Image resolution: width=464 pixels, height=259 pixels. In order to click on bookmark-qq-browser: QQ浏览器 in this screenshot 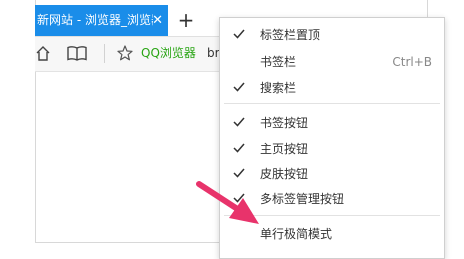, I will do `click(168, 53)`.